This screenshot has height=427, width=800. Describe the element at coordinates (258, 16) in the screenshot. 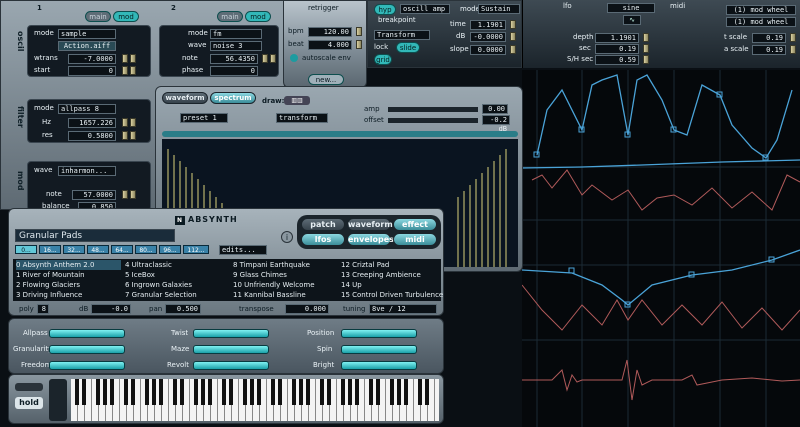

I see `osc2-mod-toggle: mod` at that location.